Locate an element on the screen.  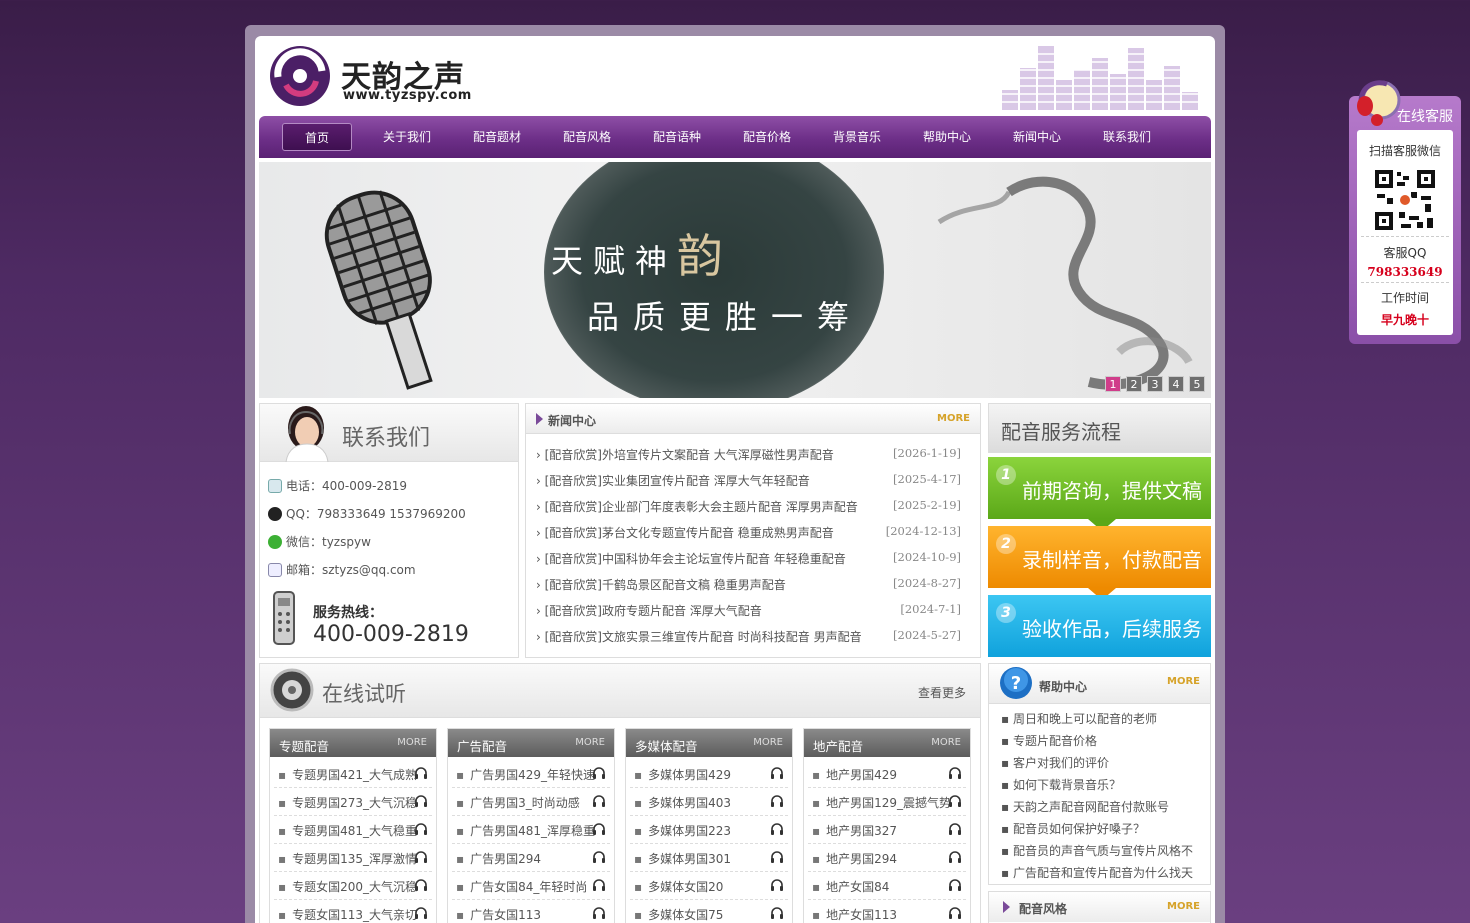
audio-item: ▪ 专题女国113_大气亲切 is located at coordinates (353, 914).